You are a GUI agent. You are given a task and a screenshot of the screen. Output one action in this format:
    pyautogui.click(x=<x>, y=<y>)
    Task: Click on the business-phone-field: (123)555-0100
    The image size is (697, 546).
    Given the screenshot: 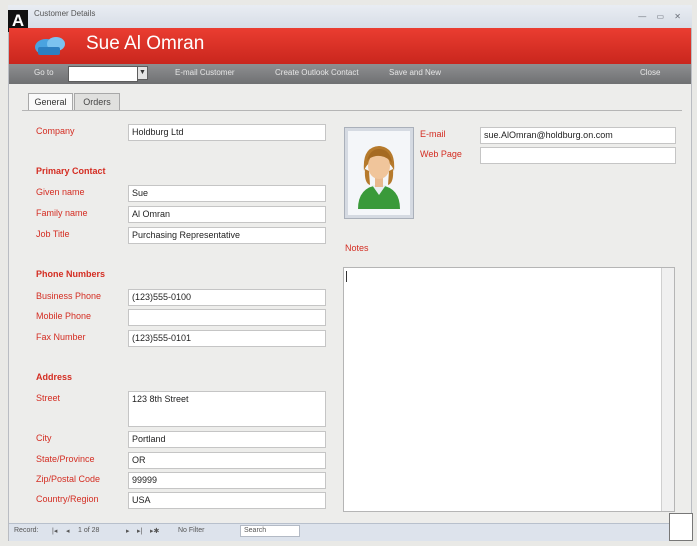 What is the action you would take?
    pyautogui.click(x=227, y=297)
    